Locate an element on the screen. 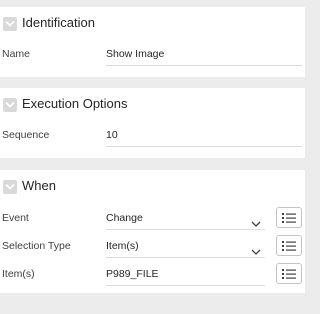 This screenshot has width=320, height=314. when-header: When is located at coordinates (152, 187).